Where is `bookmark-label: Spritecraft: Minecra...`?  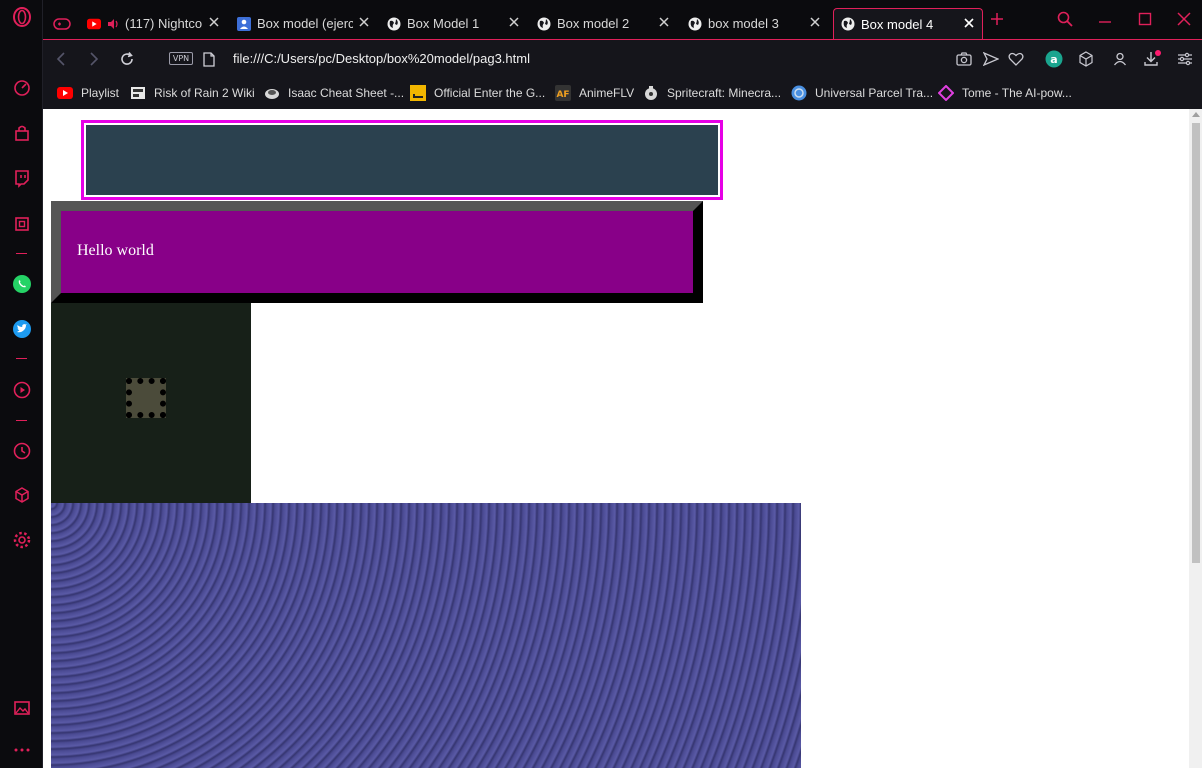 bookmark-label: Spritecraft: Minecra... is located at coordinates (724, 93).